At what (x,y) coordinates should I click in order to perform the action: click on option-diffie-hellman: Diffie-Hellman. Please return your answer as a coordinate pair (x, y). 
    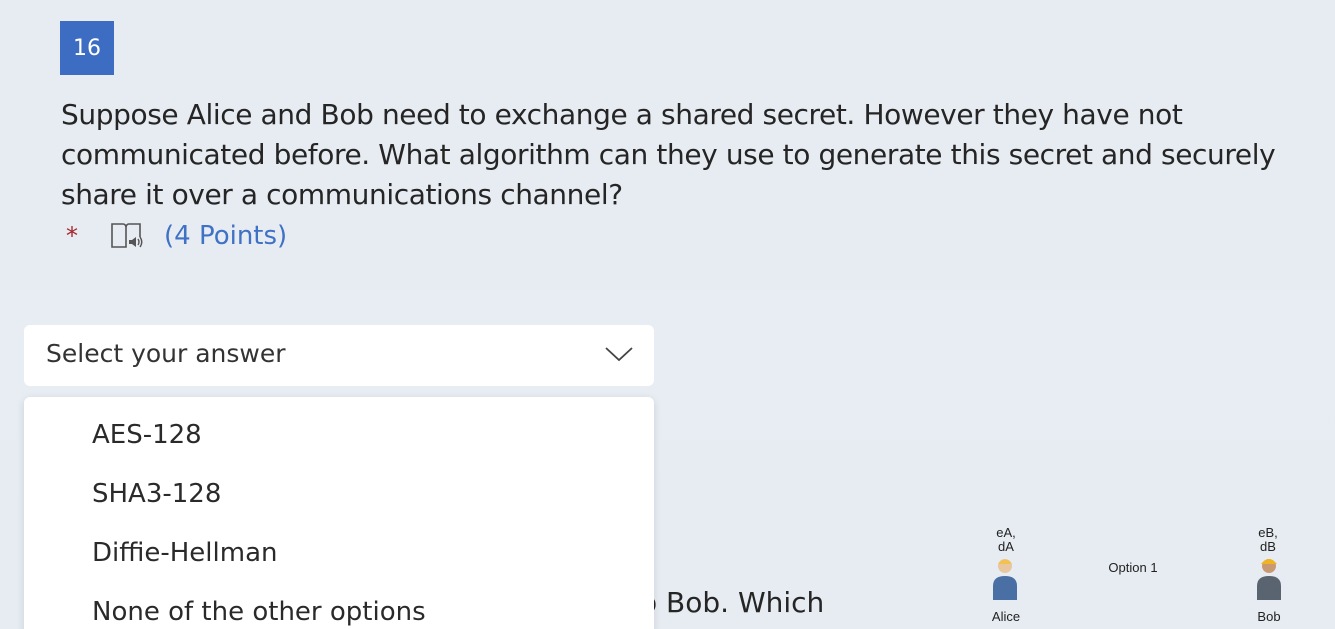
    Looking at the image, I should click on (185, 553).